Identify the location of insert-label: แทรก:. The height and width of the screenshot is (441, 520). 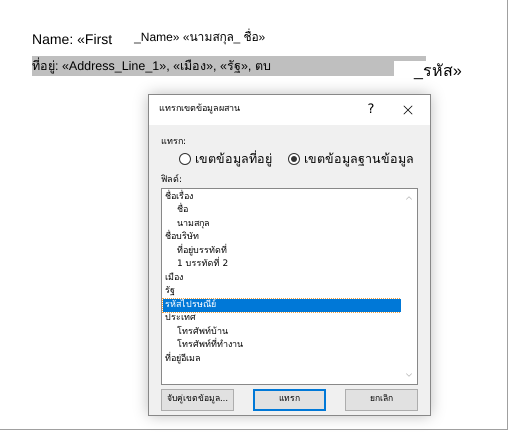
(174, 142).